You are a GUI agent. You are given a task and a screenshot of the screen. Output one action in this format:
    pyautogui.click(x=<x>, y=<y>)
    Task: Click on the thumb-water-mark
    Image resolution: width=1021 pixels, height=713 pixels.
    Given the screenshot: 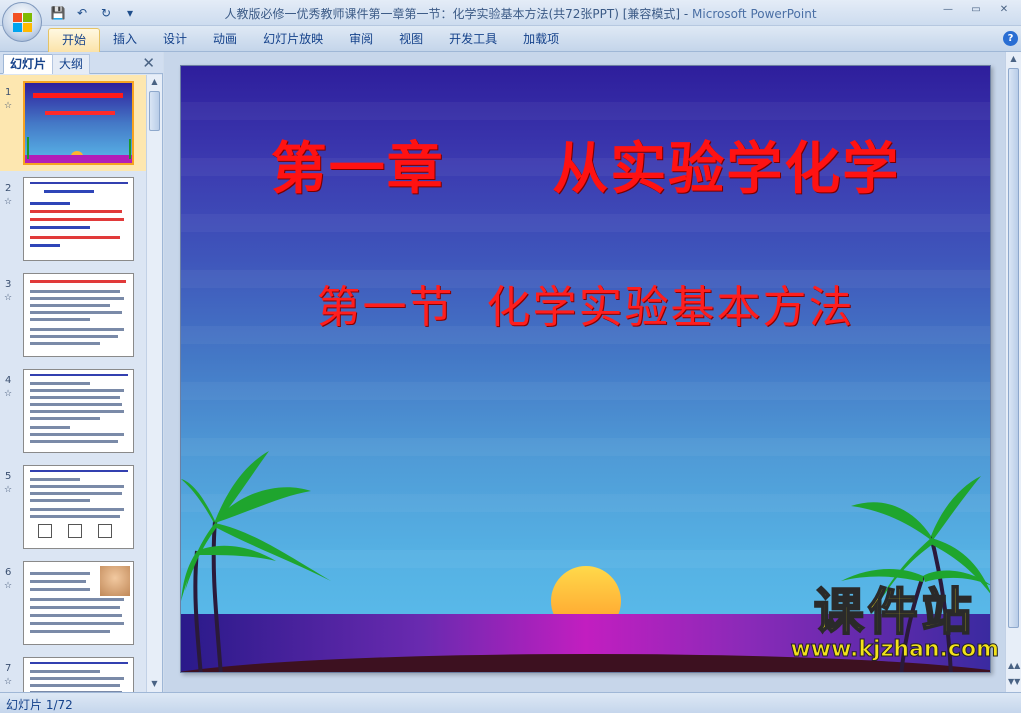 What is the action you would take?
    pyautogui.click(x=78, y=159)
    